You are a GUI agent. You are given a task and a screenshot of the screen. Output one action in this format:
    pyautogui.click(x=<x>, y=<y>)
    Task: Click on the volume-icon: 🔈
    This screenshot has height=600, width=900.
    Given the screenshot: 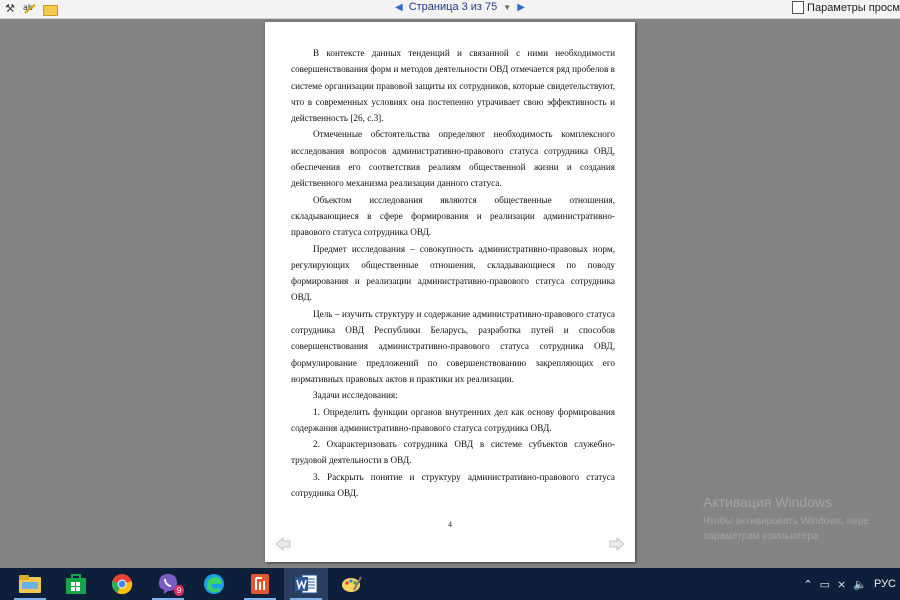 What is the action you would take?
    pyautogui.click(x=860, y=584)
    